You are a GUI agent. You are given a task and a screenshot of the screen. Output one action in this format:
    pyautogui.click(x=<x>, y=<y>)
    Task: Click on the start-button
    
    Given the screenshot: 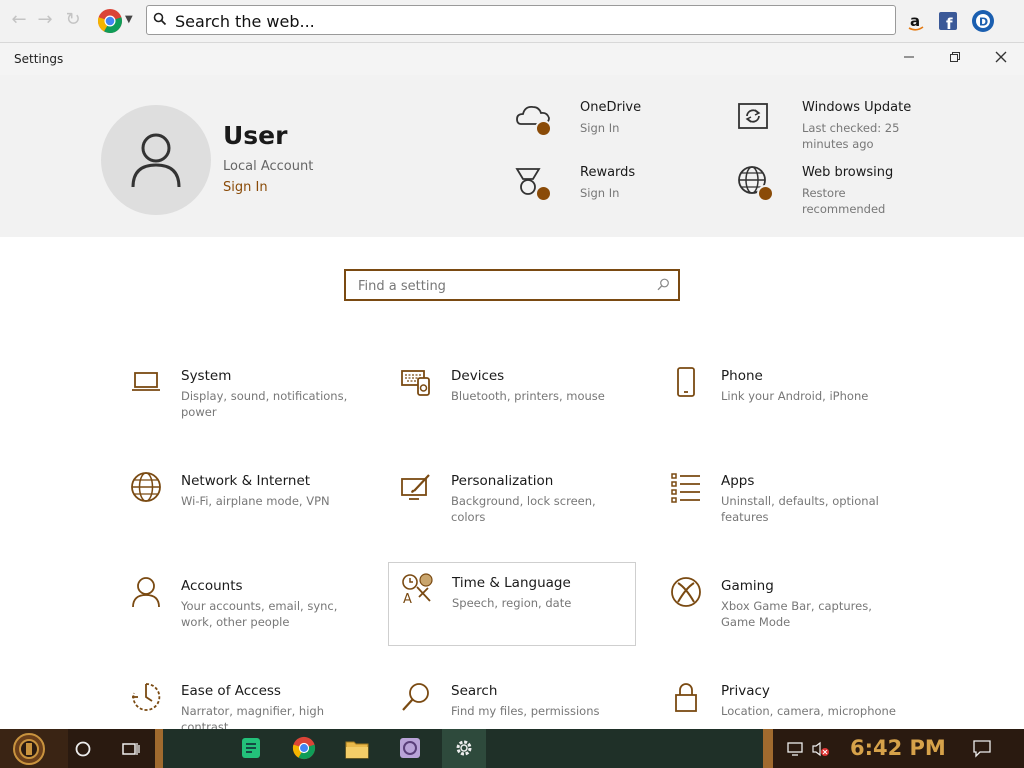 What is the action you would take?
    pyautogui.click(x=34, y=748)
    